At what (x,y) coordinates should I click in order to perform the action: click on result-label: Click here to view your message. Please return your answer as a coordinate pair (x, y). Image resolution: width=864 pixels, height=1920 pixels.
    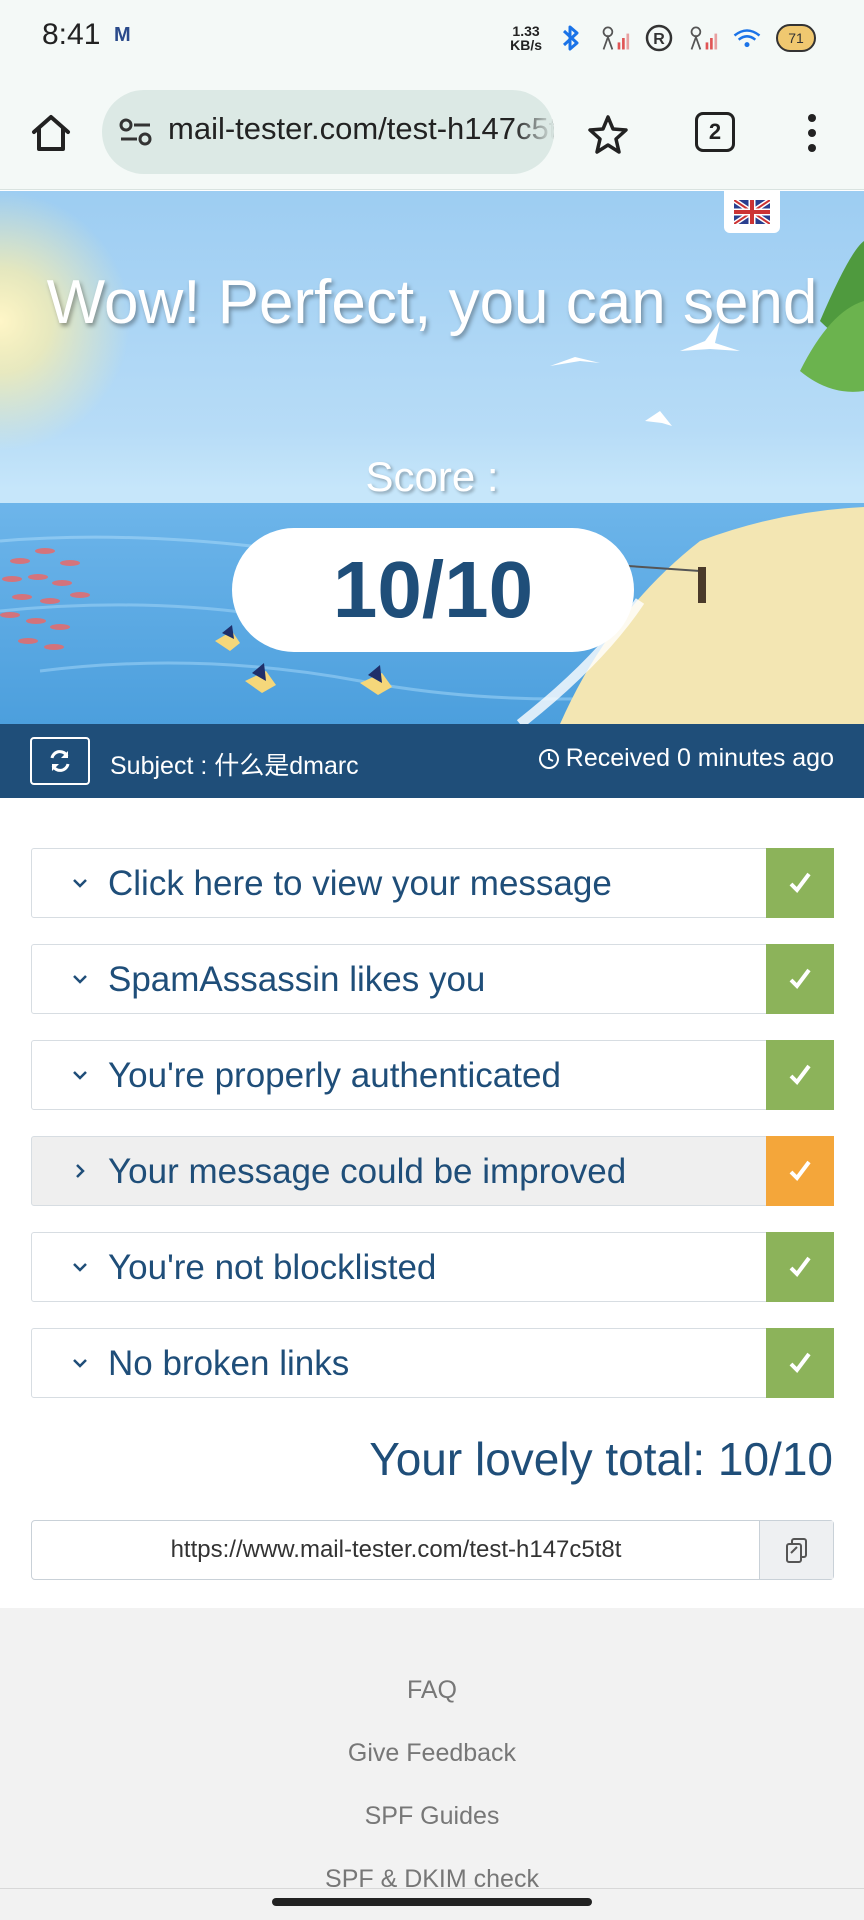
    Looking at the image, I should click on (360, 883).